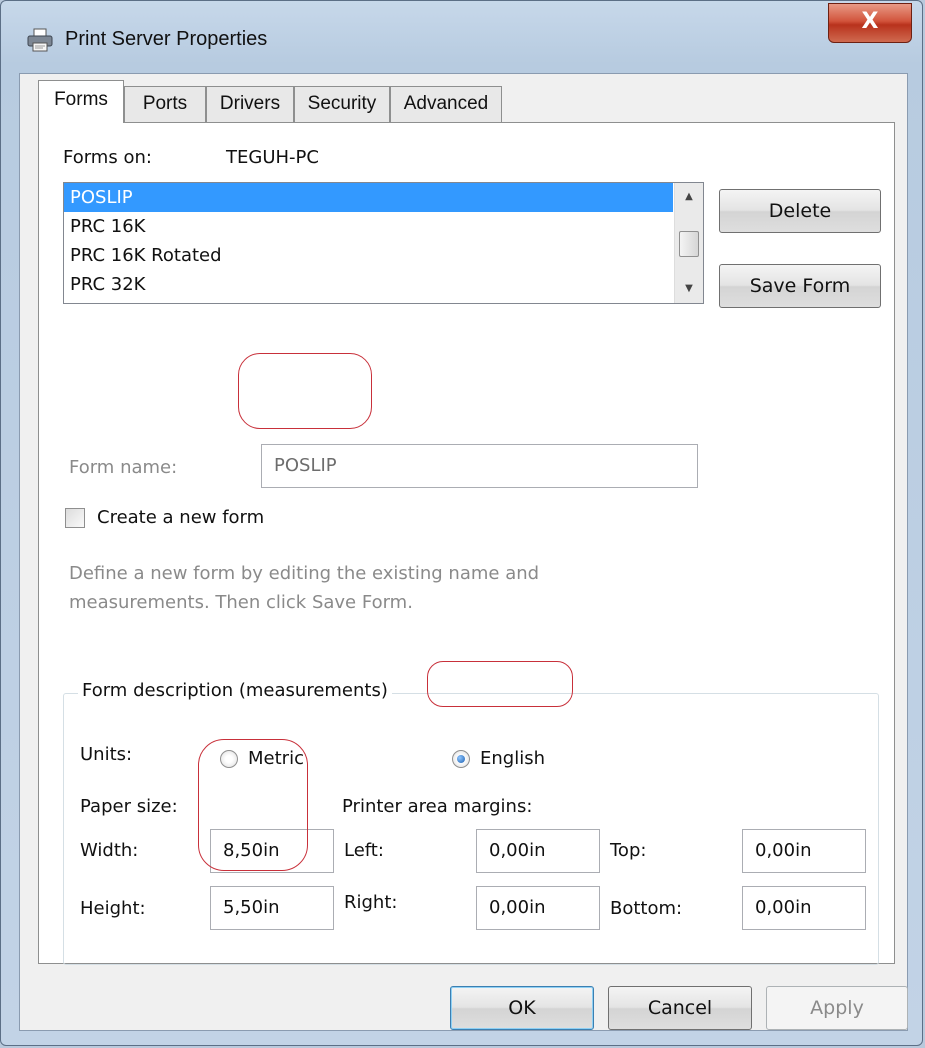 This screenshot has height=1048, width=925. What do you see at coordinates (368, 197) in the screenshot?
I see `list-item: POSLIP` at bounding box center [368, 197].